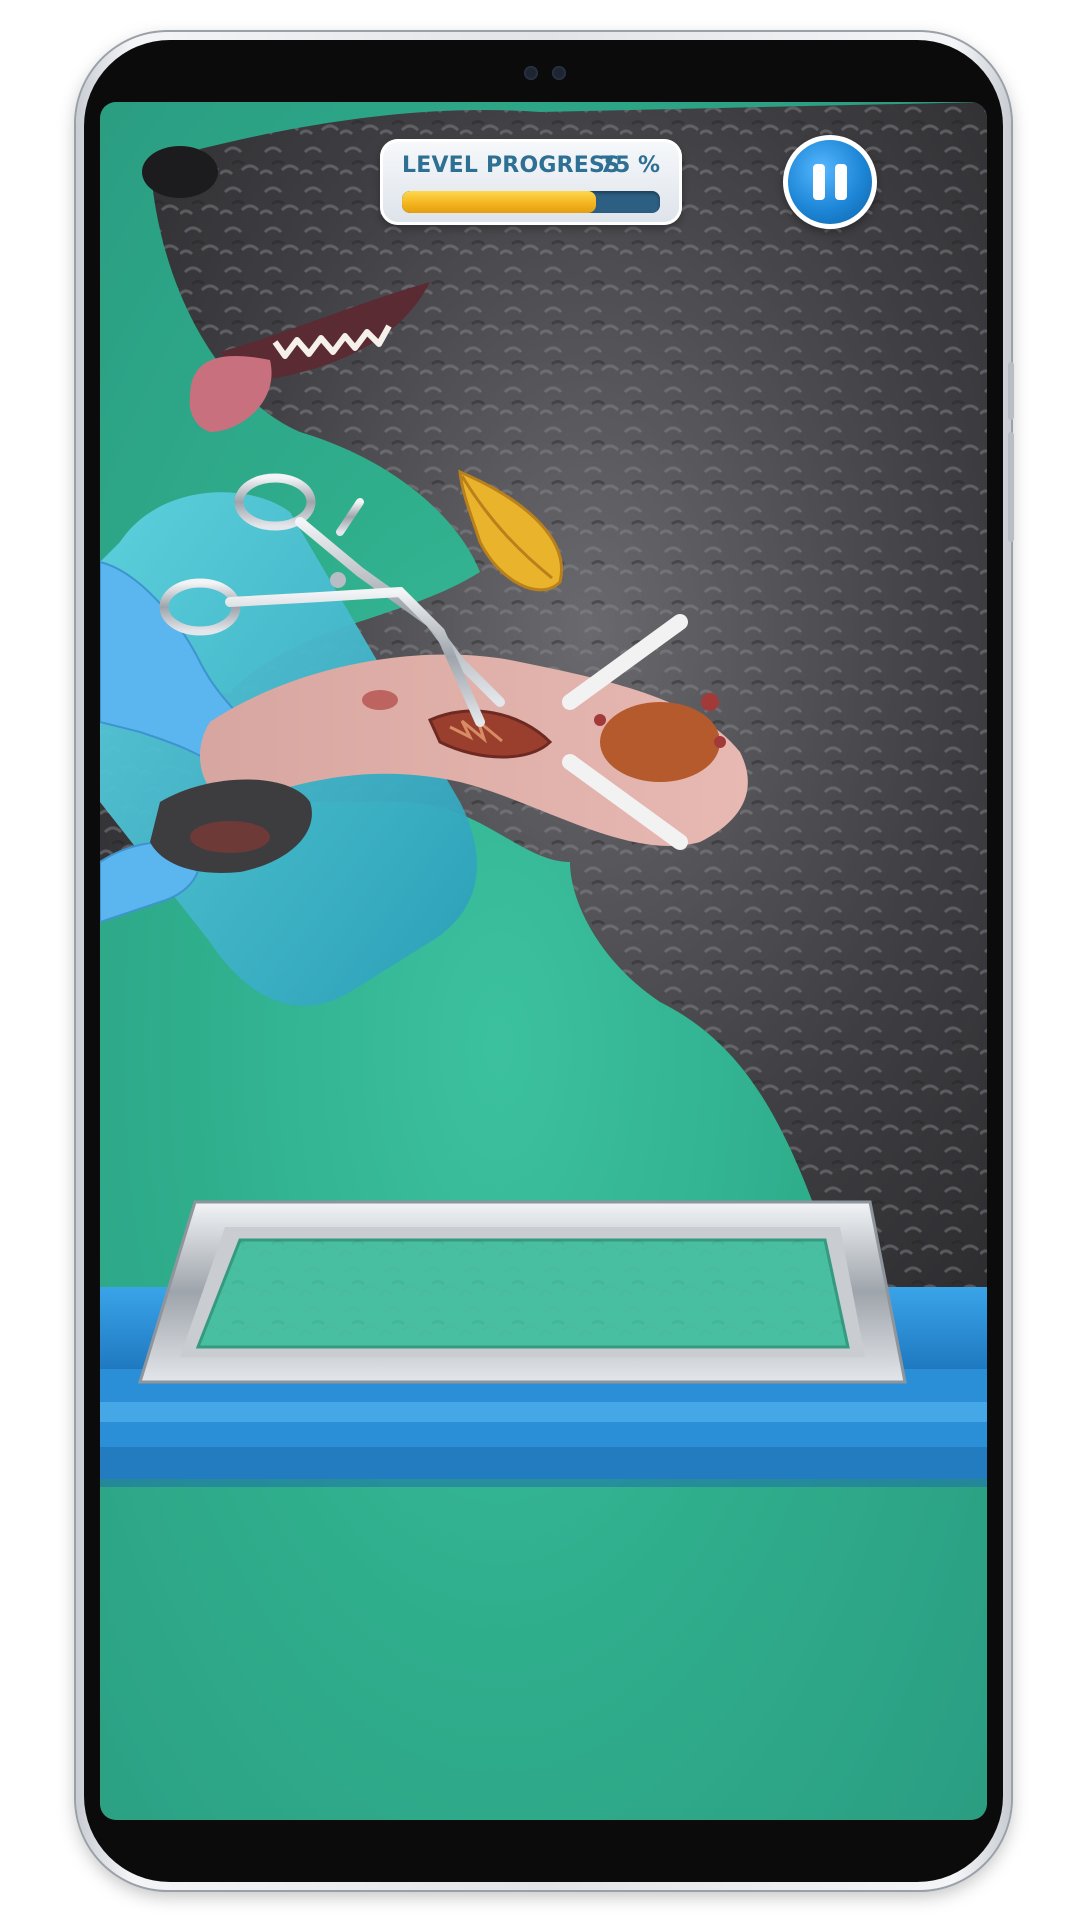 The width and height of the screenshot is (1080, 1920). What do you see at coordinates (522, 1292) in the screenshot?
I see `instrument-tray` at bounding box center [522, 1292].